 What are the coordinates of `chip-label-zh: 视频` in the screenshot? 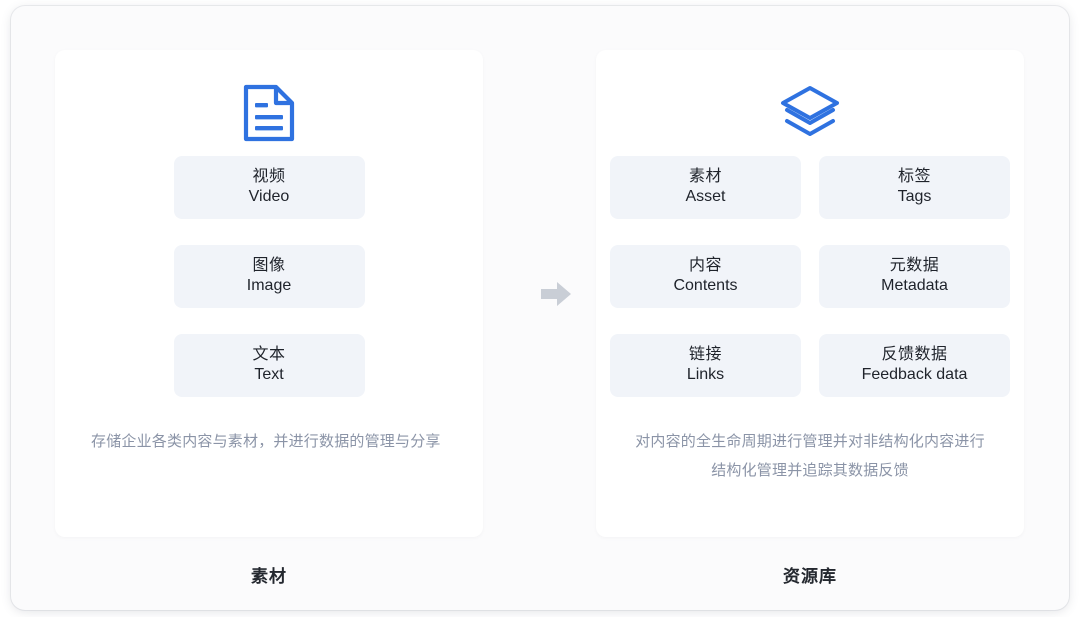 It's located at (269, 176).